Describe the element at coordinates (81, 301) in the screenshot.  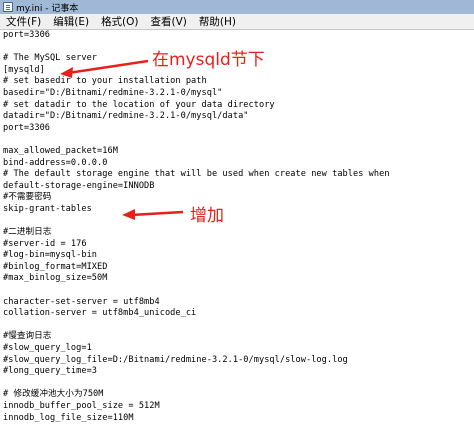
I see `editor-line: character-set-server = utf8mb4` at that location.